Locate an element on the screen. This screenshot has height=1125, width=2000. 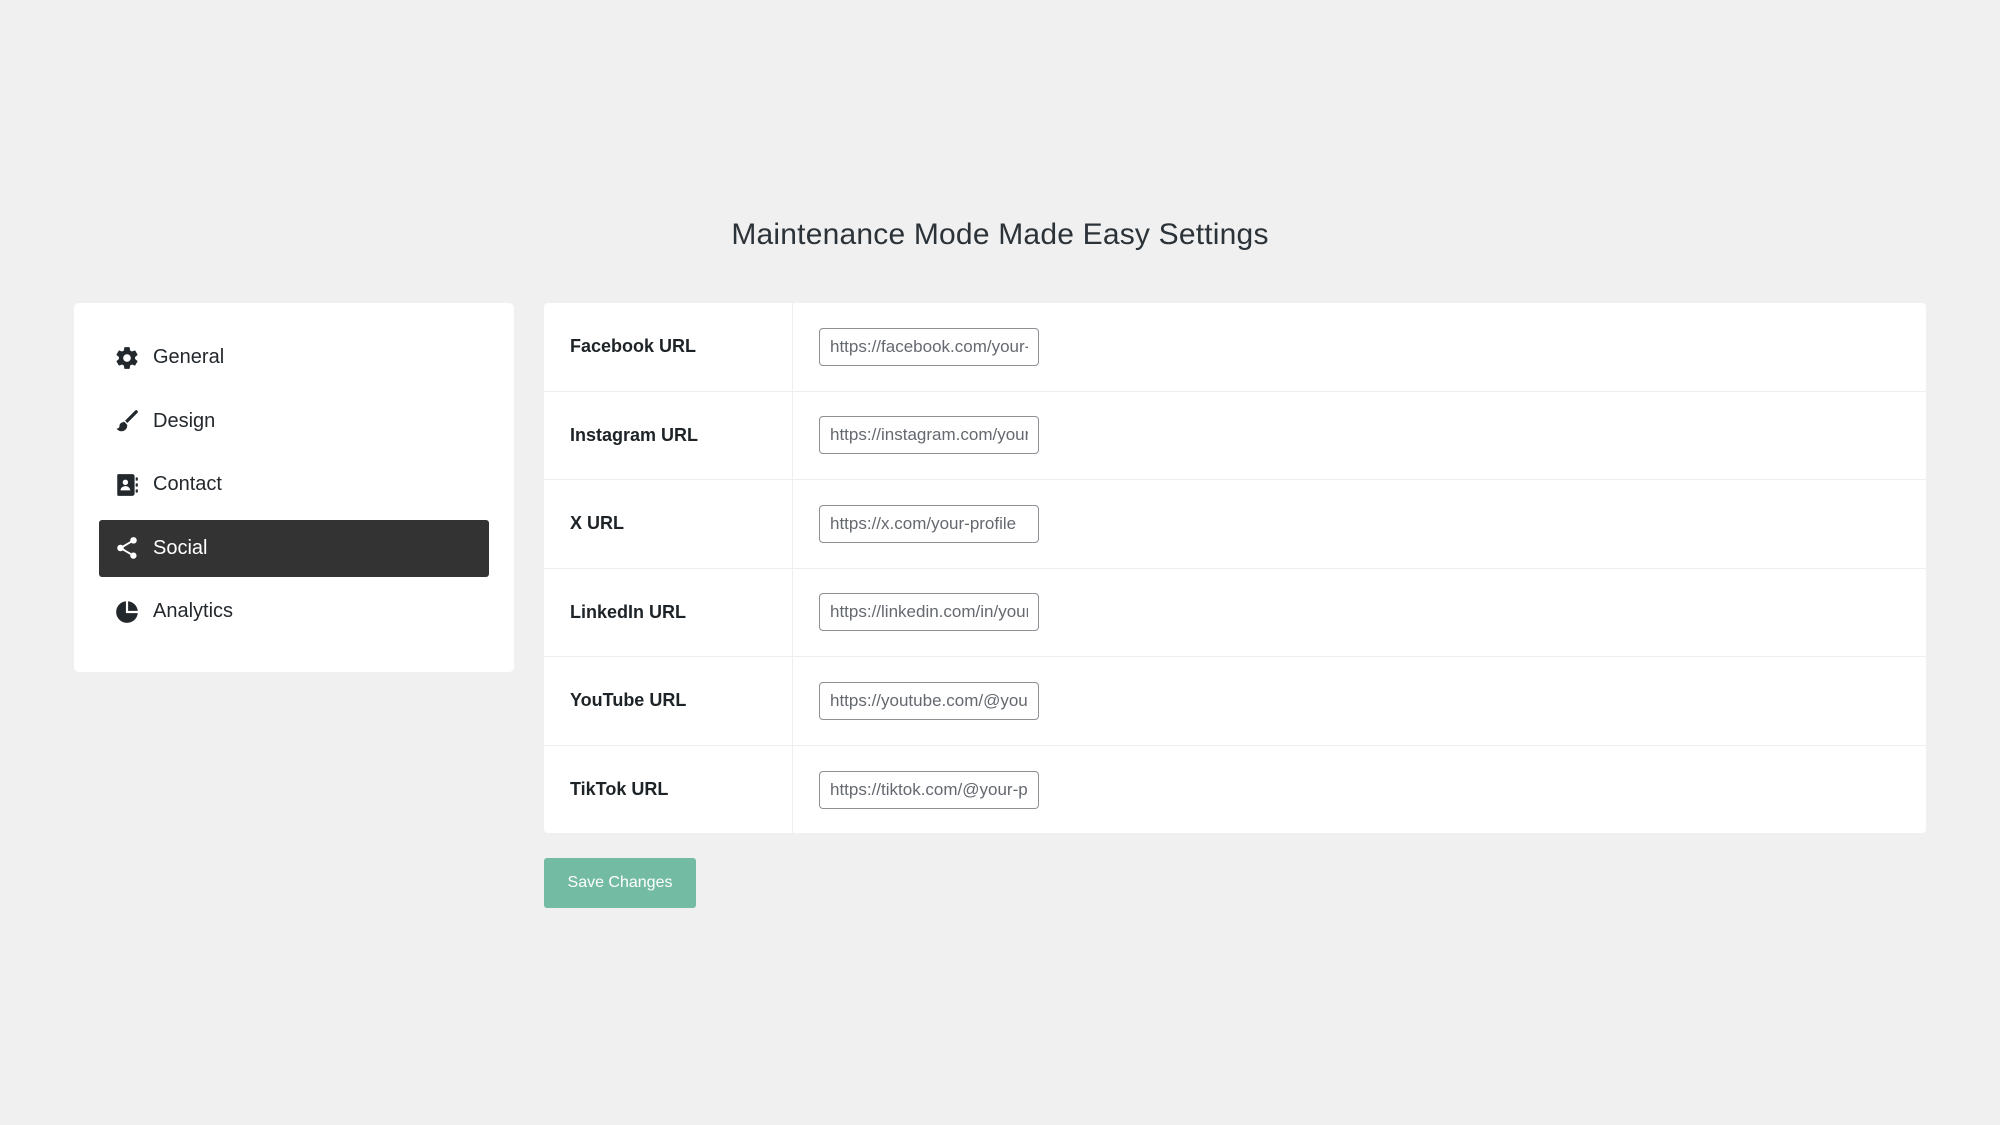
facebook-url-label: Facebook URL is located at coordinates (668, 347).